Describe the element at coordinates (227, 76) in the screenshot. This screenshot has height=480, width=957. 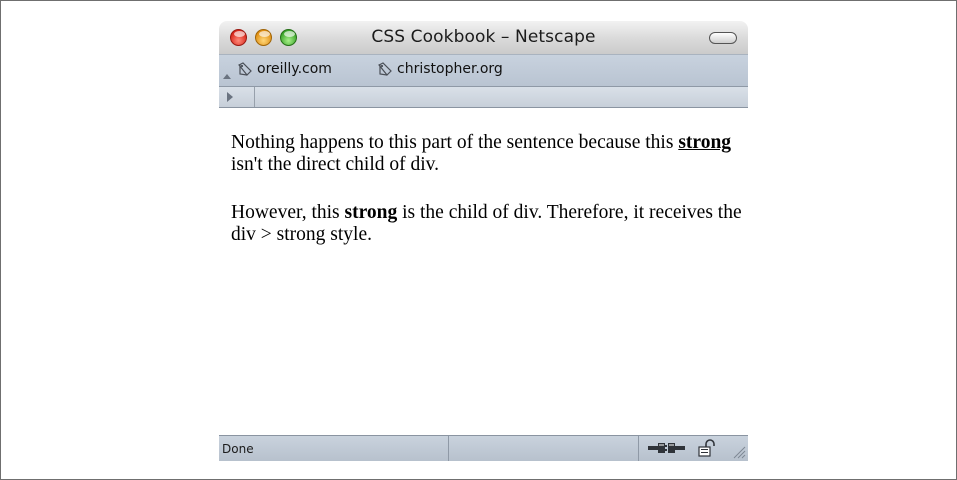
I see `collapse-toolbar-icon` at that location.